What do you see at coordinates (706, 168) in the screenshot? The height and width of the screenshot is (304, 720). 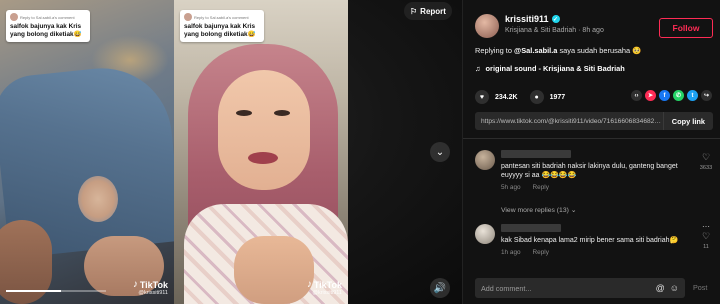 I see `comment-like-count: 3633` at bounding box center [706, 168].